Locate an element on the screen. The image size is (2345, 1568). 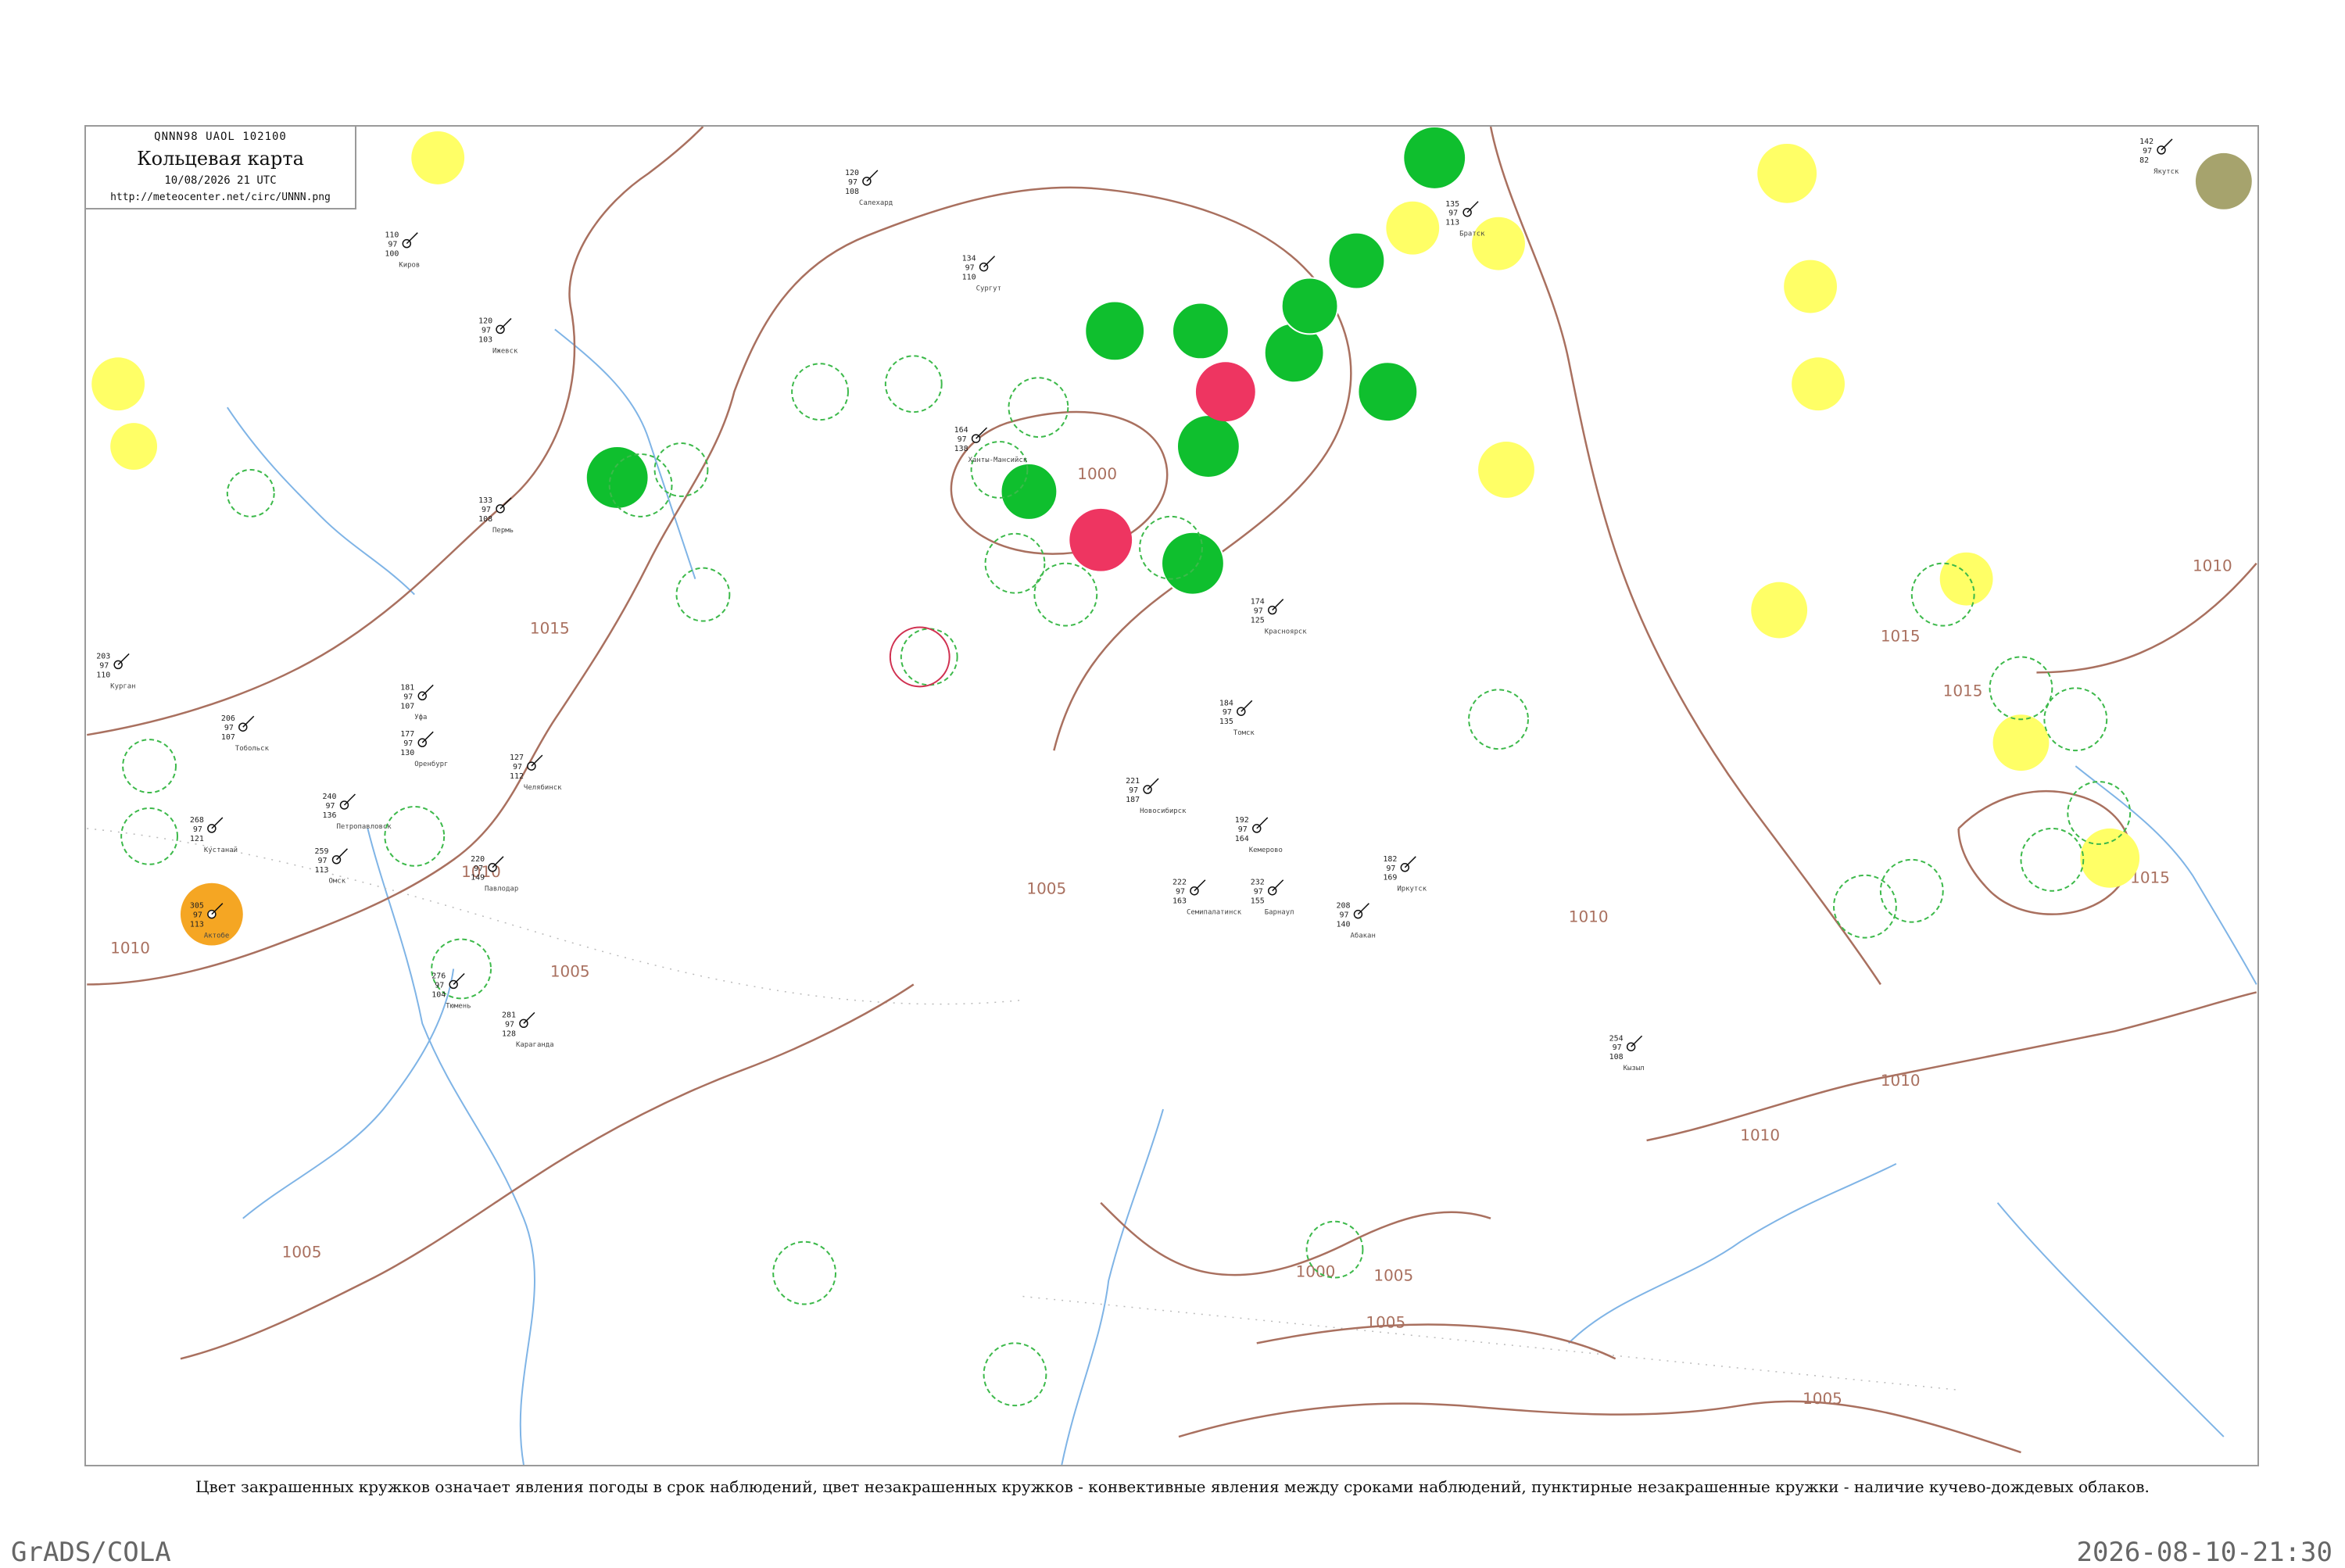
isobar-1005-south is located at coordinates (1599, 1427).